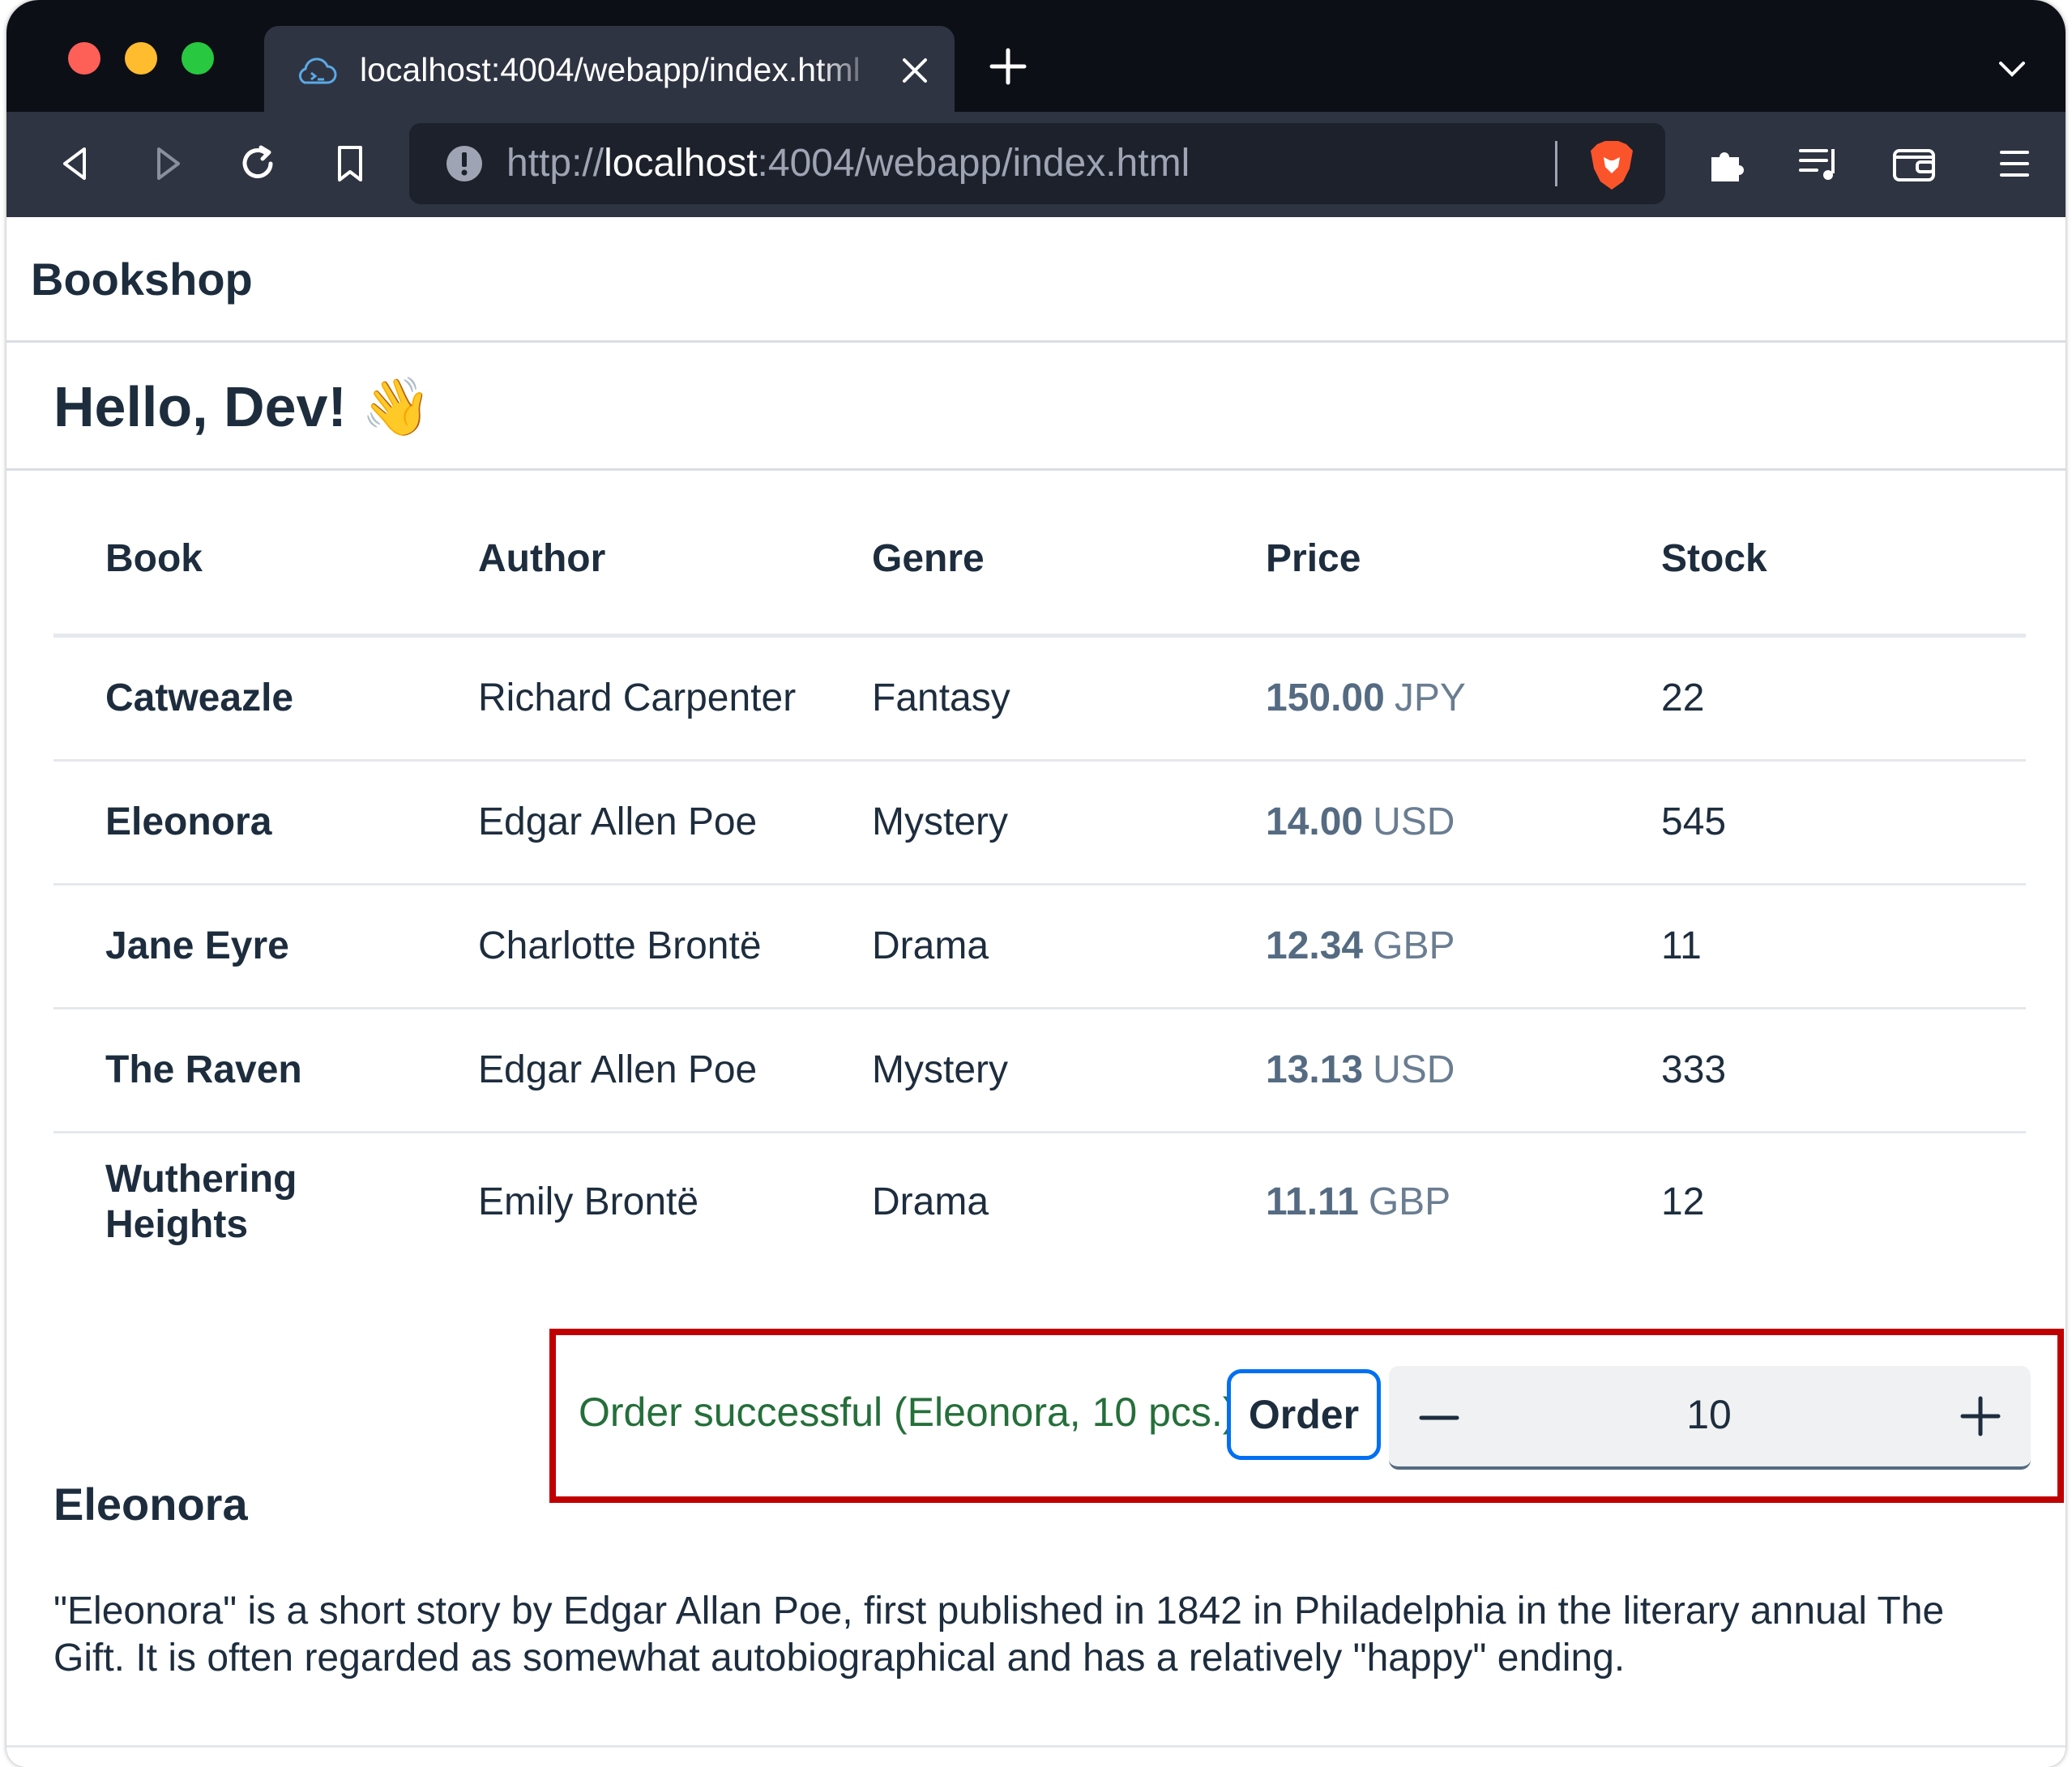 Image resolution: width=2072 pixels, height=1767 pixels. I want to click on genre-cell: Fantasy, so click(941, 697).